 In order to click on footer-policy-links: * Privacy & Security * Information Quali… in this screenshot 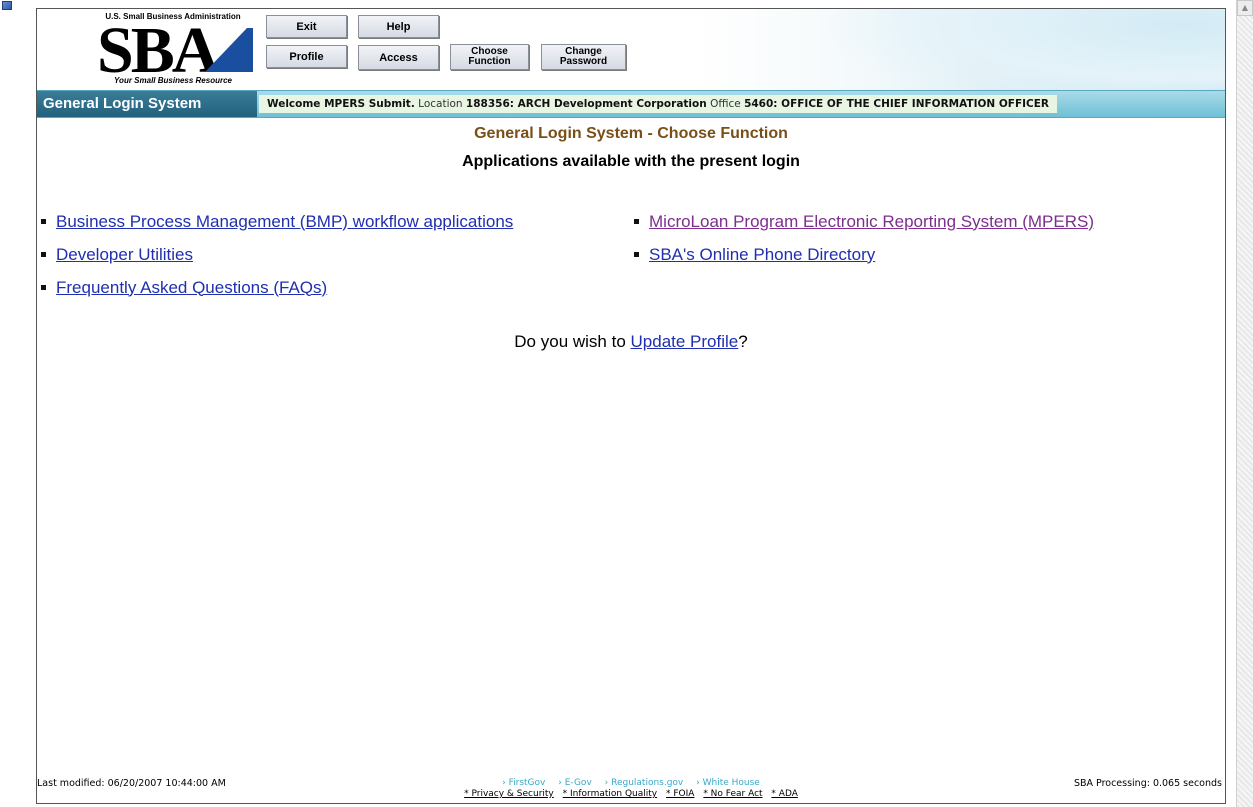, I will do `click(631, 794)`.